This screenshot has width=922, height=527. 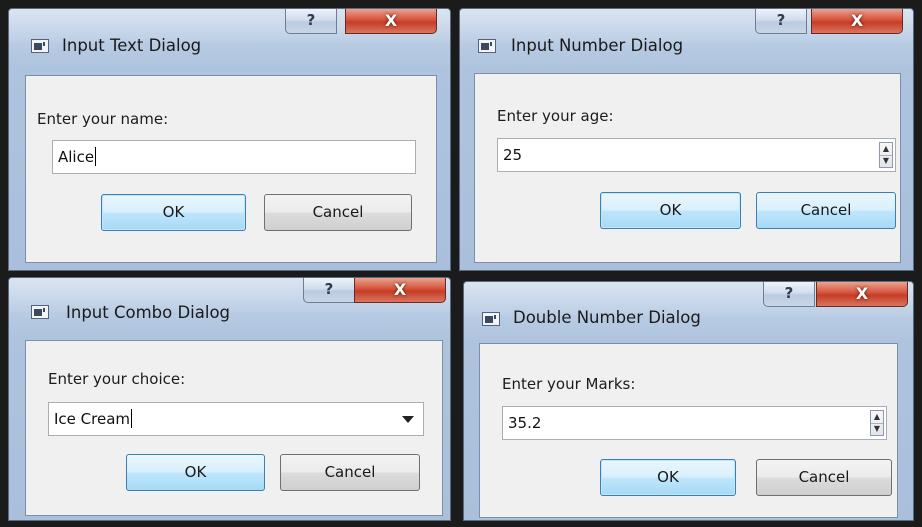 I want to click on prompt-label: Enter your choice:, so click(x=117, y=379).